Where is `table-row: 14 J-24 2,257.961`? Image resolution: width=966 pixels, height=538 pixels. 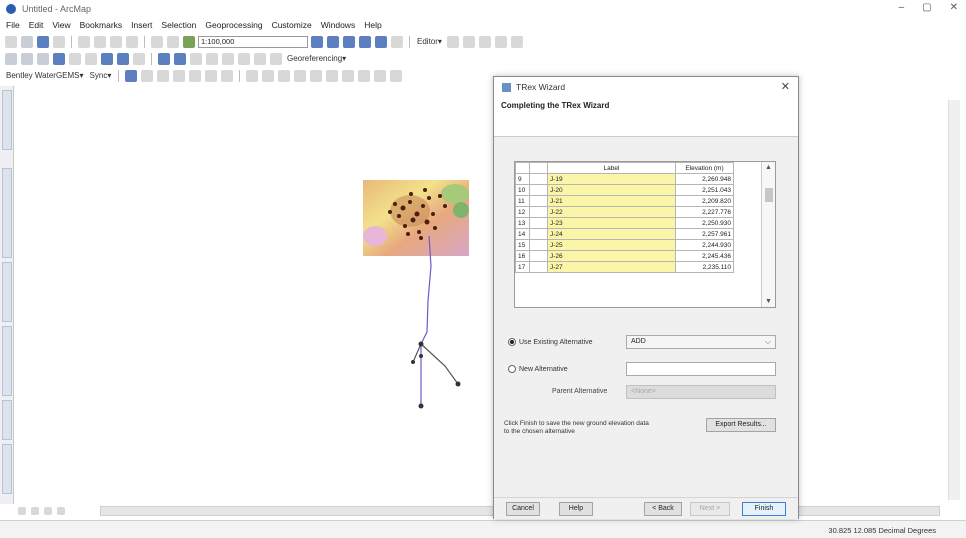 table-row: 14 J-24 2,257.961 is located at coordinates (624, 234).